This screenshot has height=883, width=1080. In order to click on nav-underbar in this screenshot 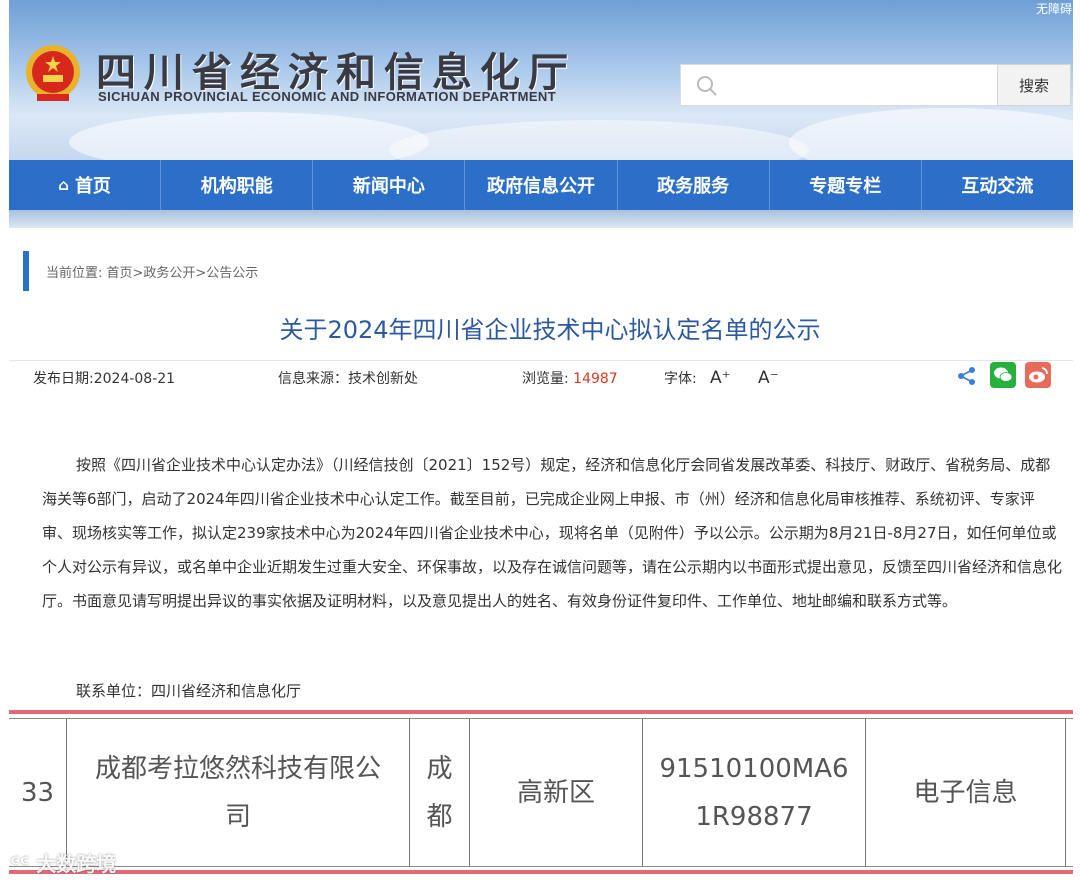, I will do `click(541, 219)`.